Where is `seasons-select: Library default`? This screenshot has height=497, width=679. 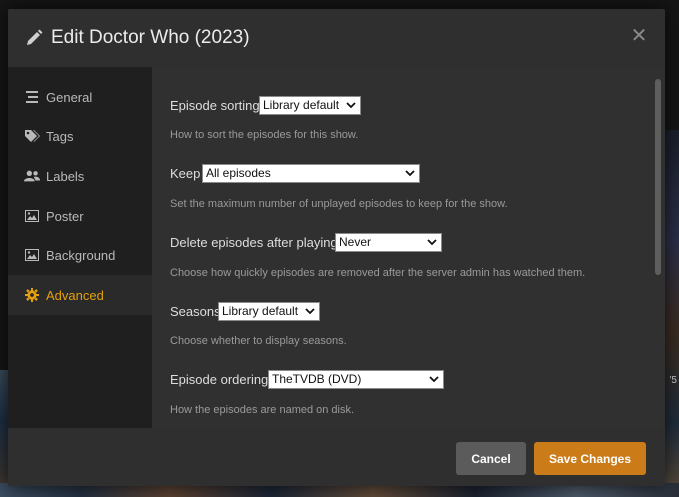
seasons-select: Library default is located at coordinates (269, 311).